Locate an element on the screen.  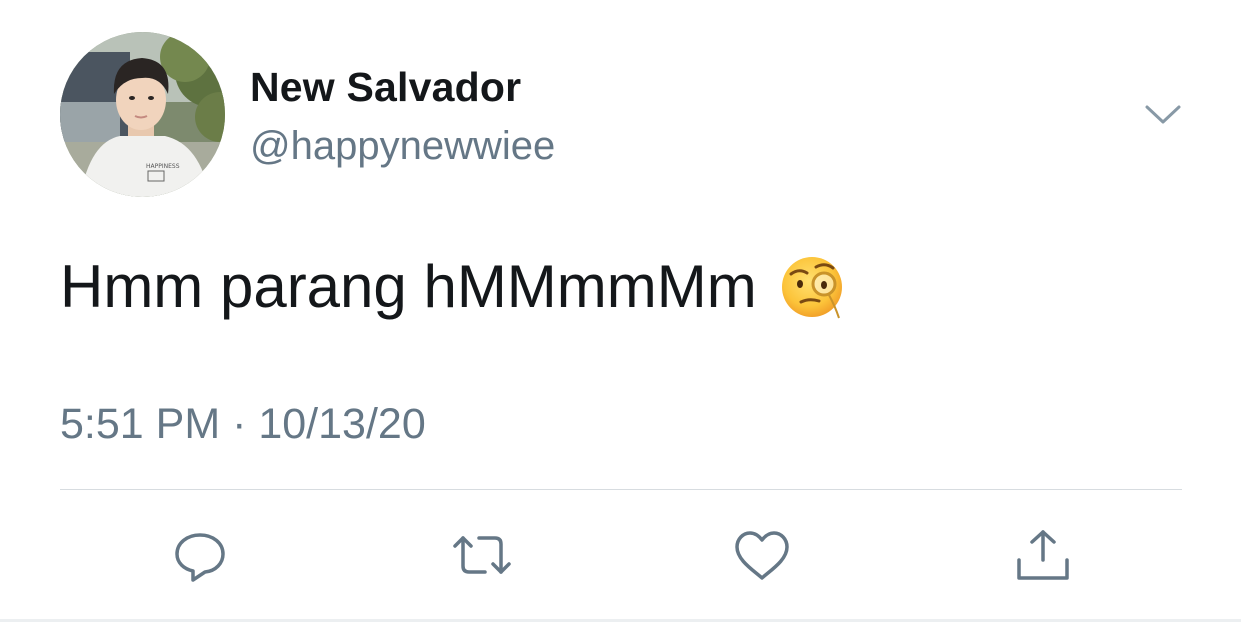
display-name: New Salvador is located at coordinates (385, 87).